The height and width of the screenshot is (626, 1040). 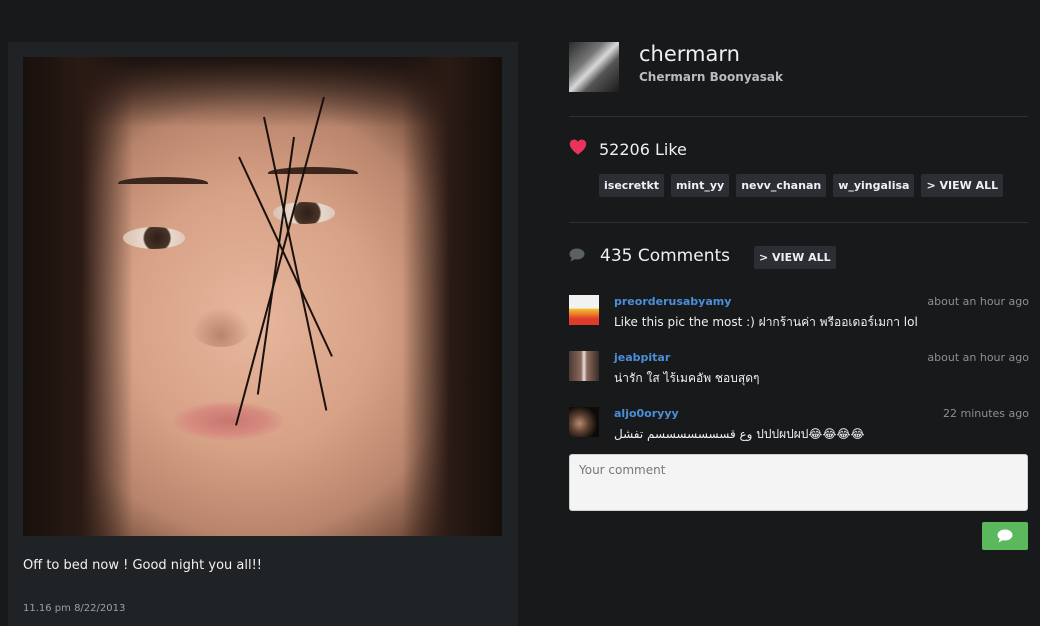 What do you see at coordinates (221, 327) in the screenshot?
I see `photo-nose` at bounding box center [221, 327].